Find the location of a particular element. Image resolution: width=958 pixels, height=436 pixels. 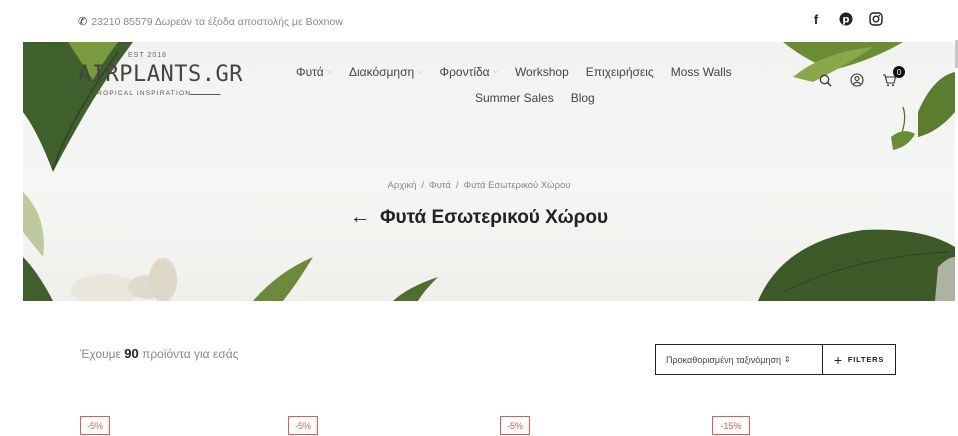

filters-label: FILTERS is located at coordinates (866, 359).